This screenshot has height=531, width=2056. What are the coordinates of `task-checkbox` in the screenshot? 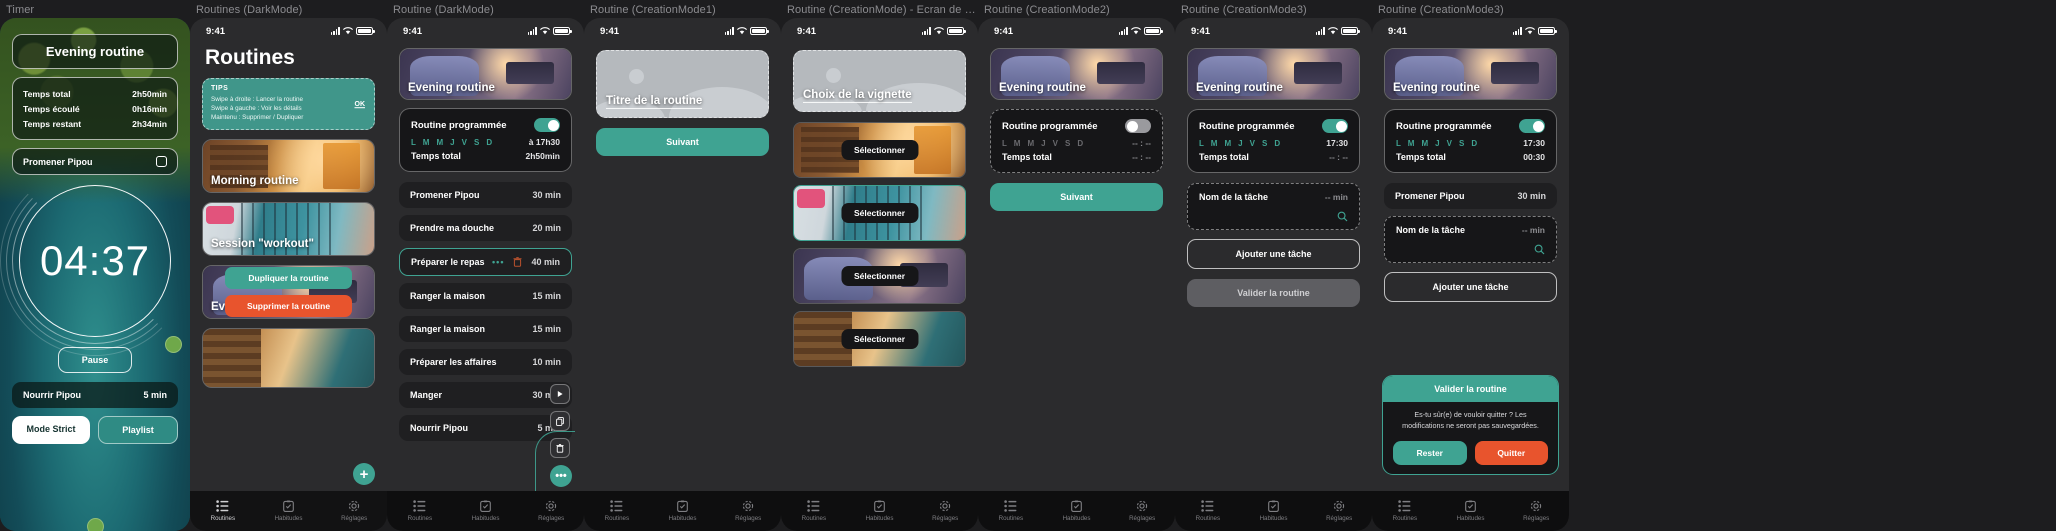 It's located at (161, 161).